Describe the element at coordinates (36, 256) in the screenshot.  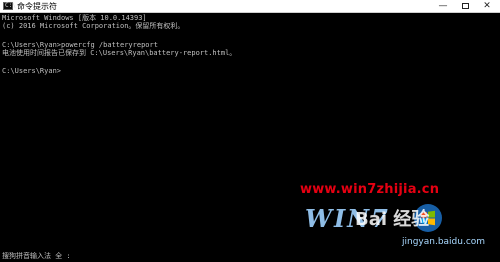
I see `ime-status-bar: 搜狗拼音输入法 全 :` at that location.